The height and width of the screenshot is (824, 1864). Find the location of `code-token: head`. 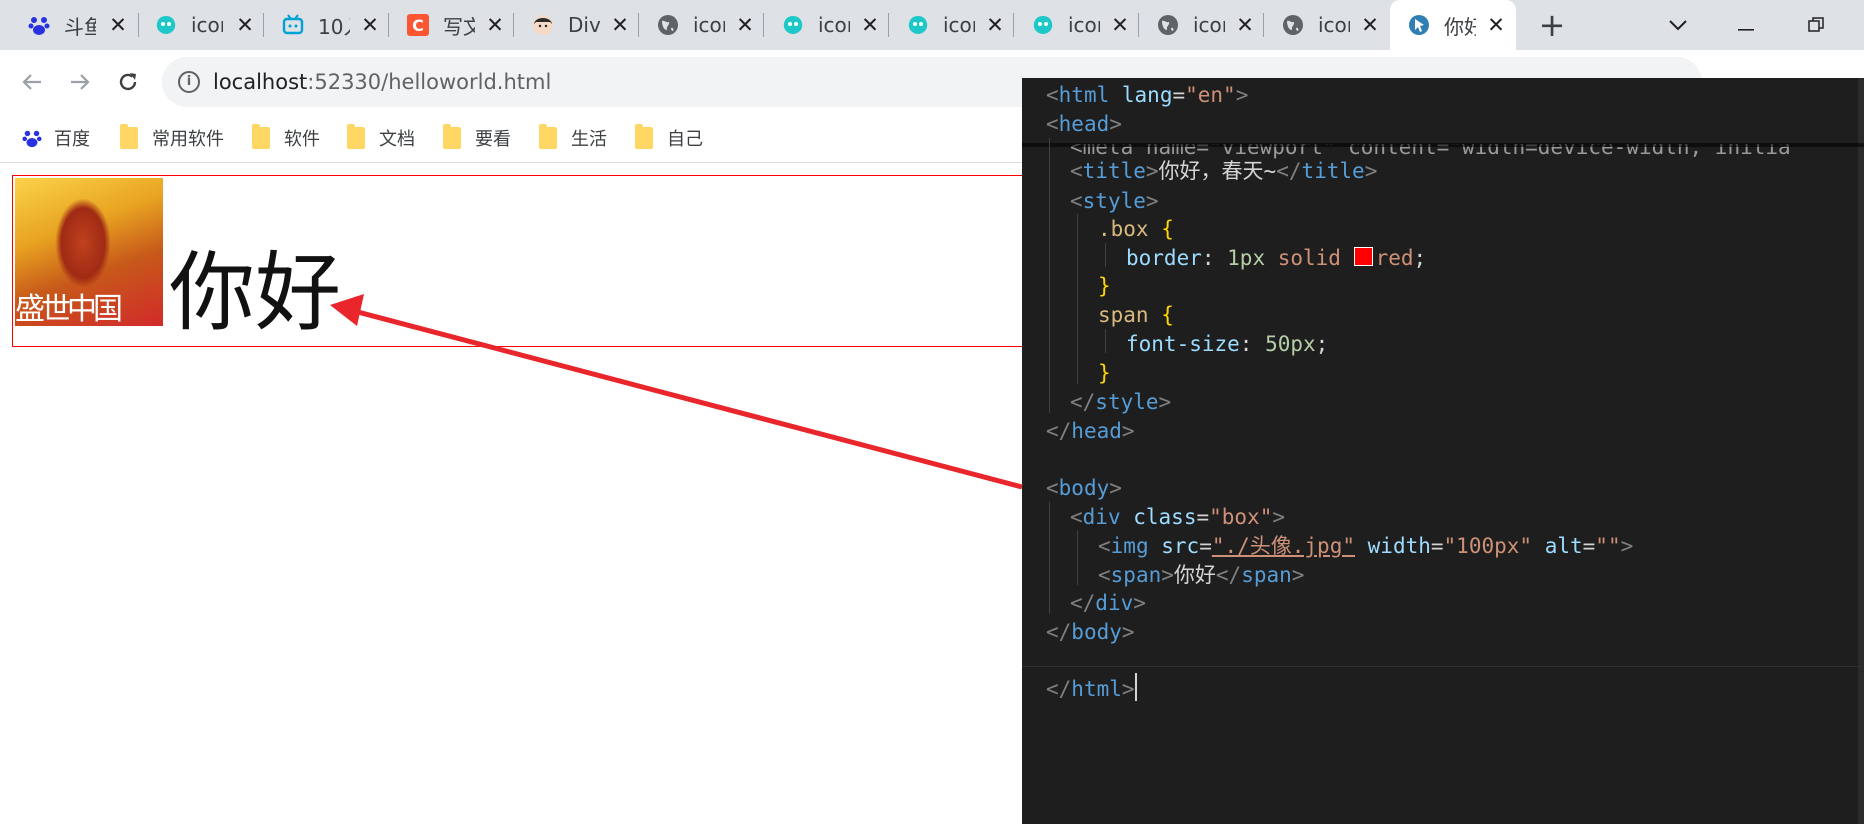

code-token: head is located at coordinates (1084, 124).